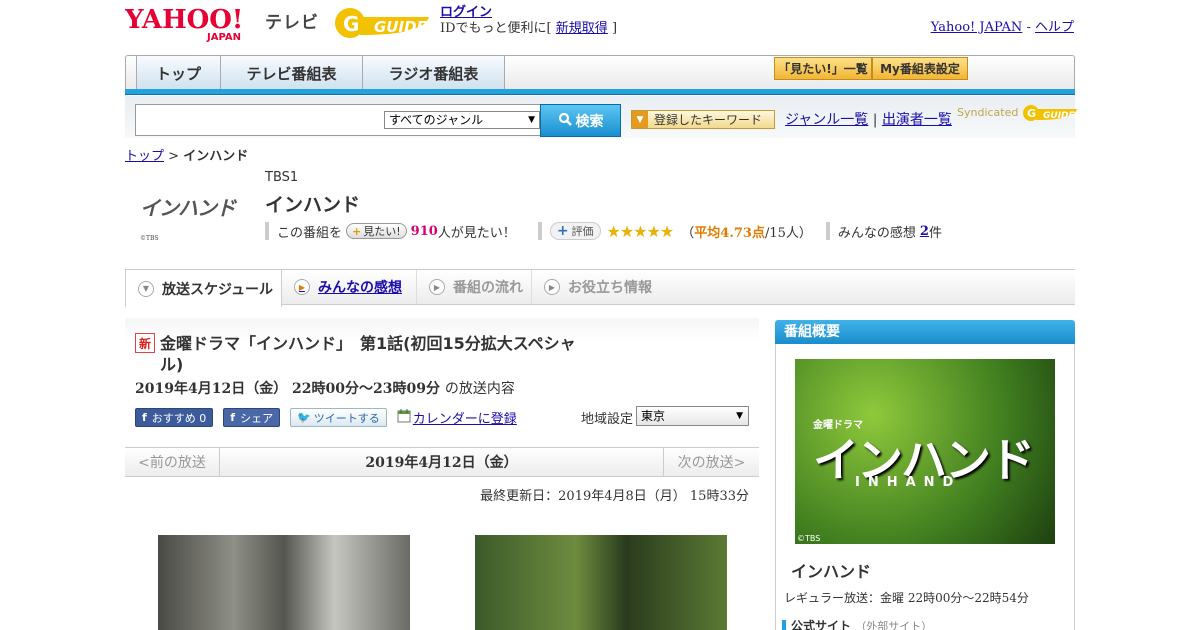  What do you see at coordinates (172, 462) in the screenshot?
I see `prev-broadcast-link: <前の放送` at bounding box center [172, 462].